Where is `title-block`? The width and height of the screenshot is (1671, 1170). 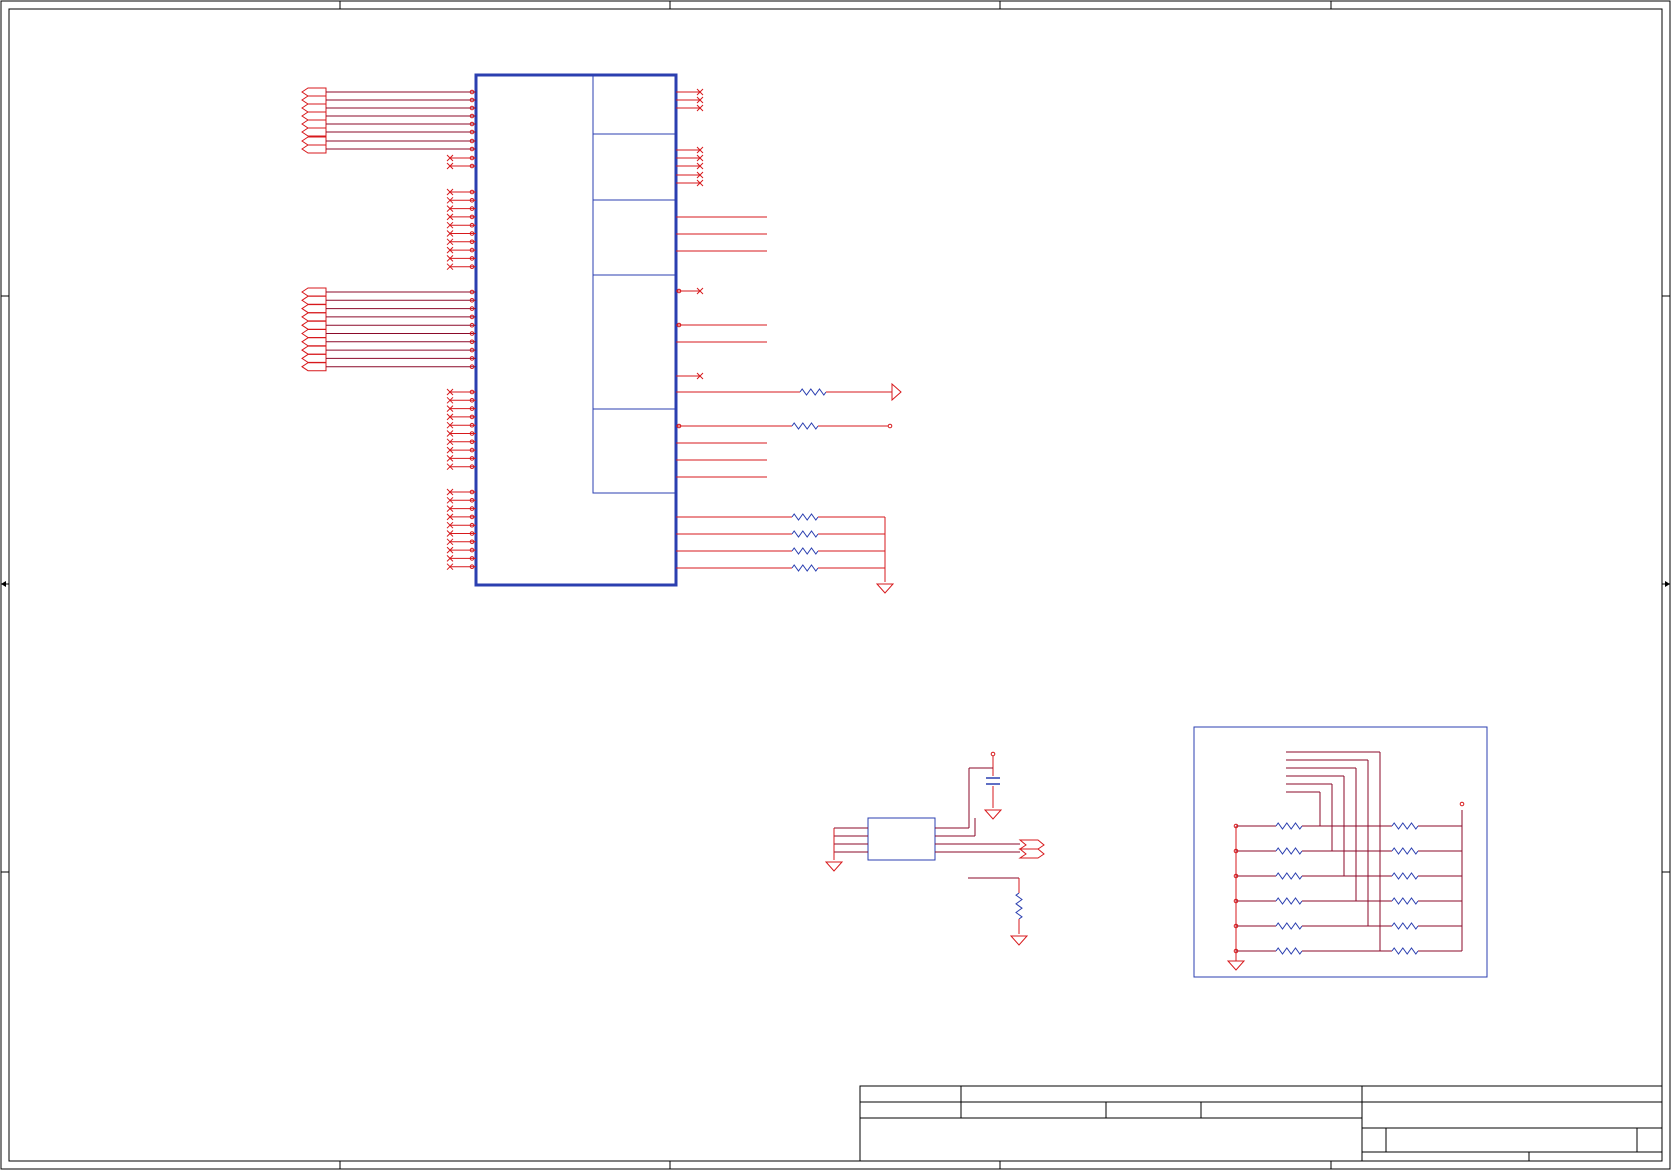 title-block is located at coordinates (1261, 1123).